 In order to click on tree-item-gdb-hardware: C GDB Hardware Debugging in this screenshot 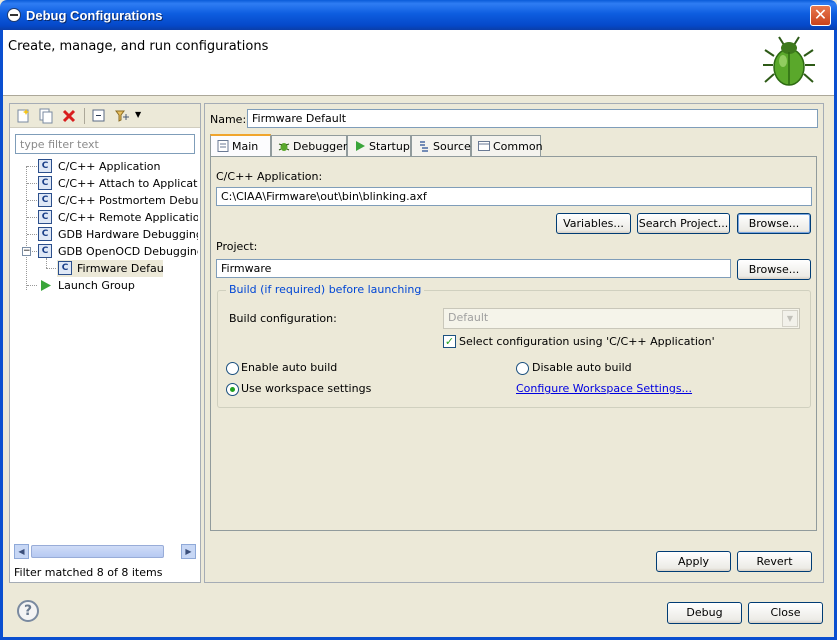, I will do `click(118, 234)`.